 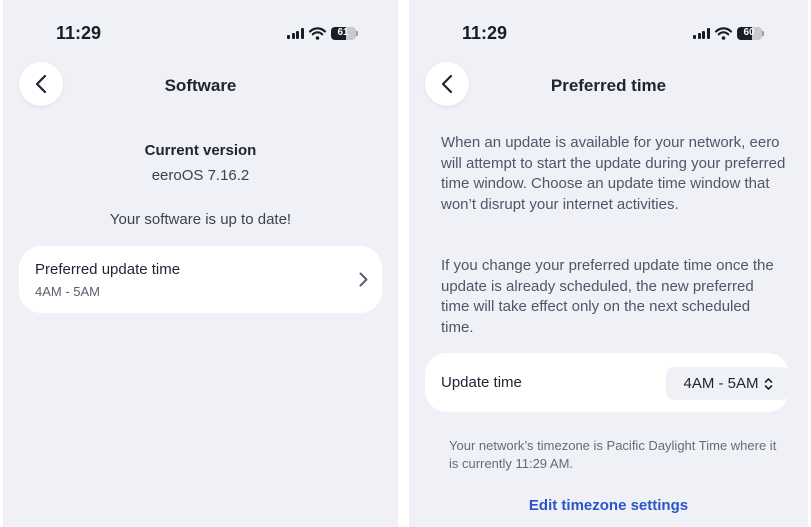 I want to click on battery-percent: 60, so click(x=749, y=32).